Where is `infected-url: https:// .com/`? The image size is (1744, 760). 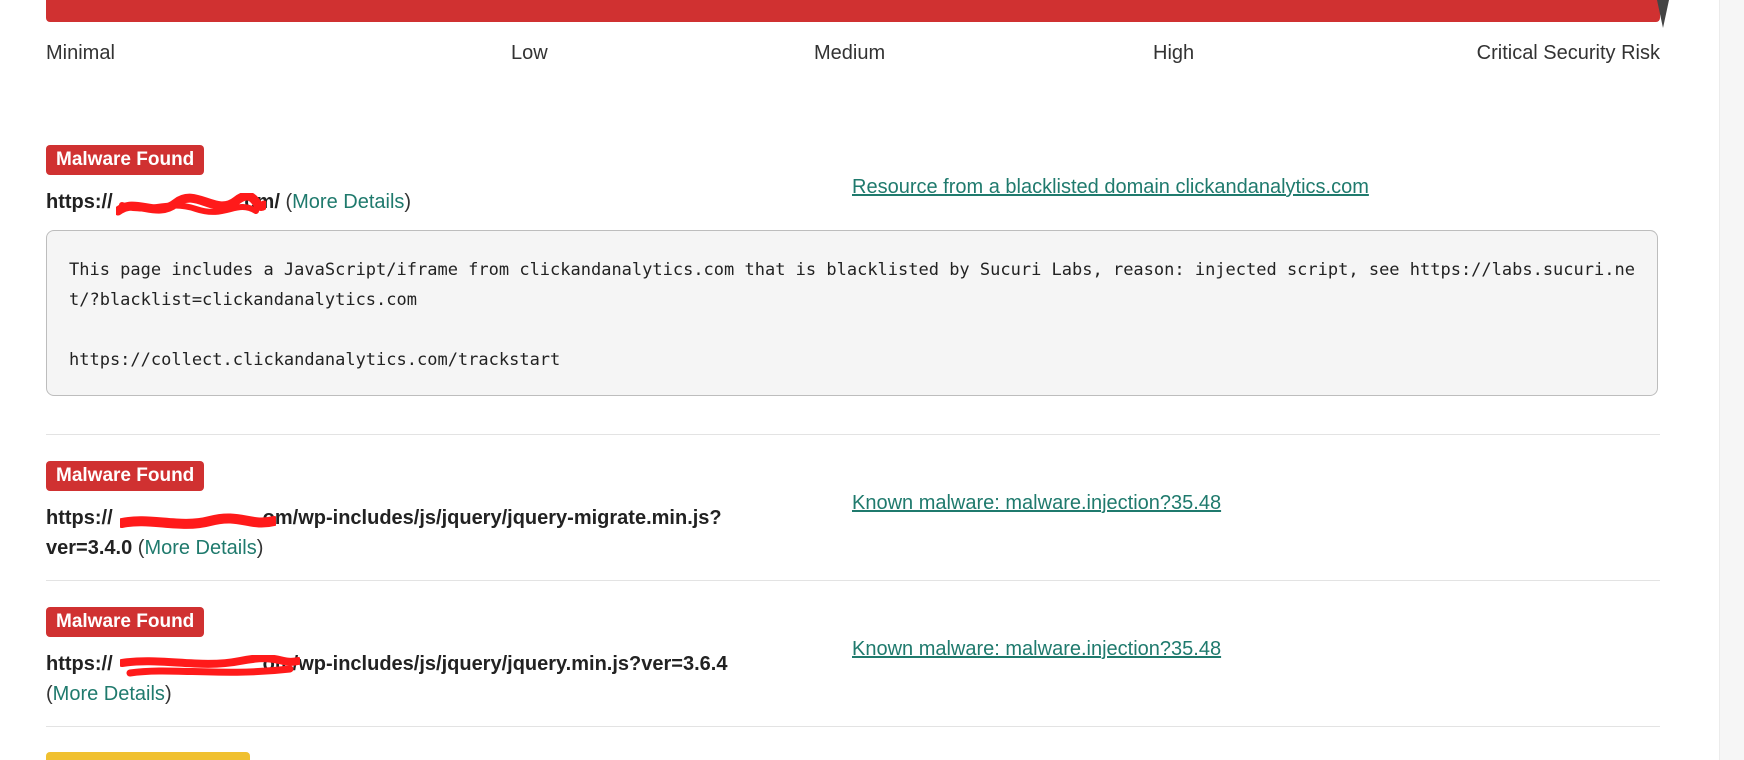
infected-url: https:// .com/ is located at coordinates (163, 203).